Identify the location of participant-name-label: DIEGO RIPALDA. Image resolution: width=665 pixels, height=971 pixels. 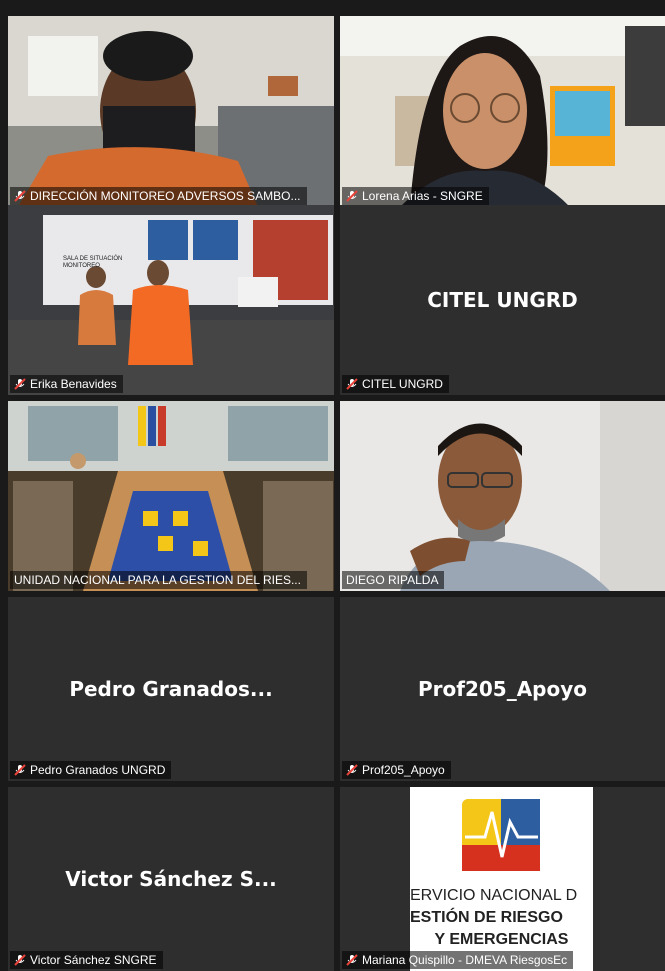
(393, 580).